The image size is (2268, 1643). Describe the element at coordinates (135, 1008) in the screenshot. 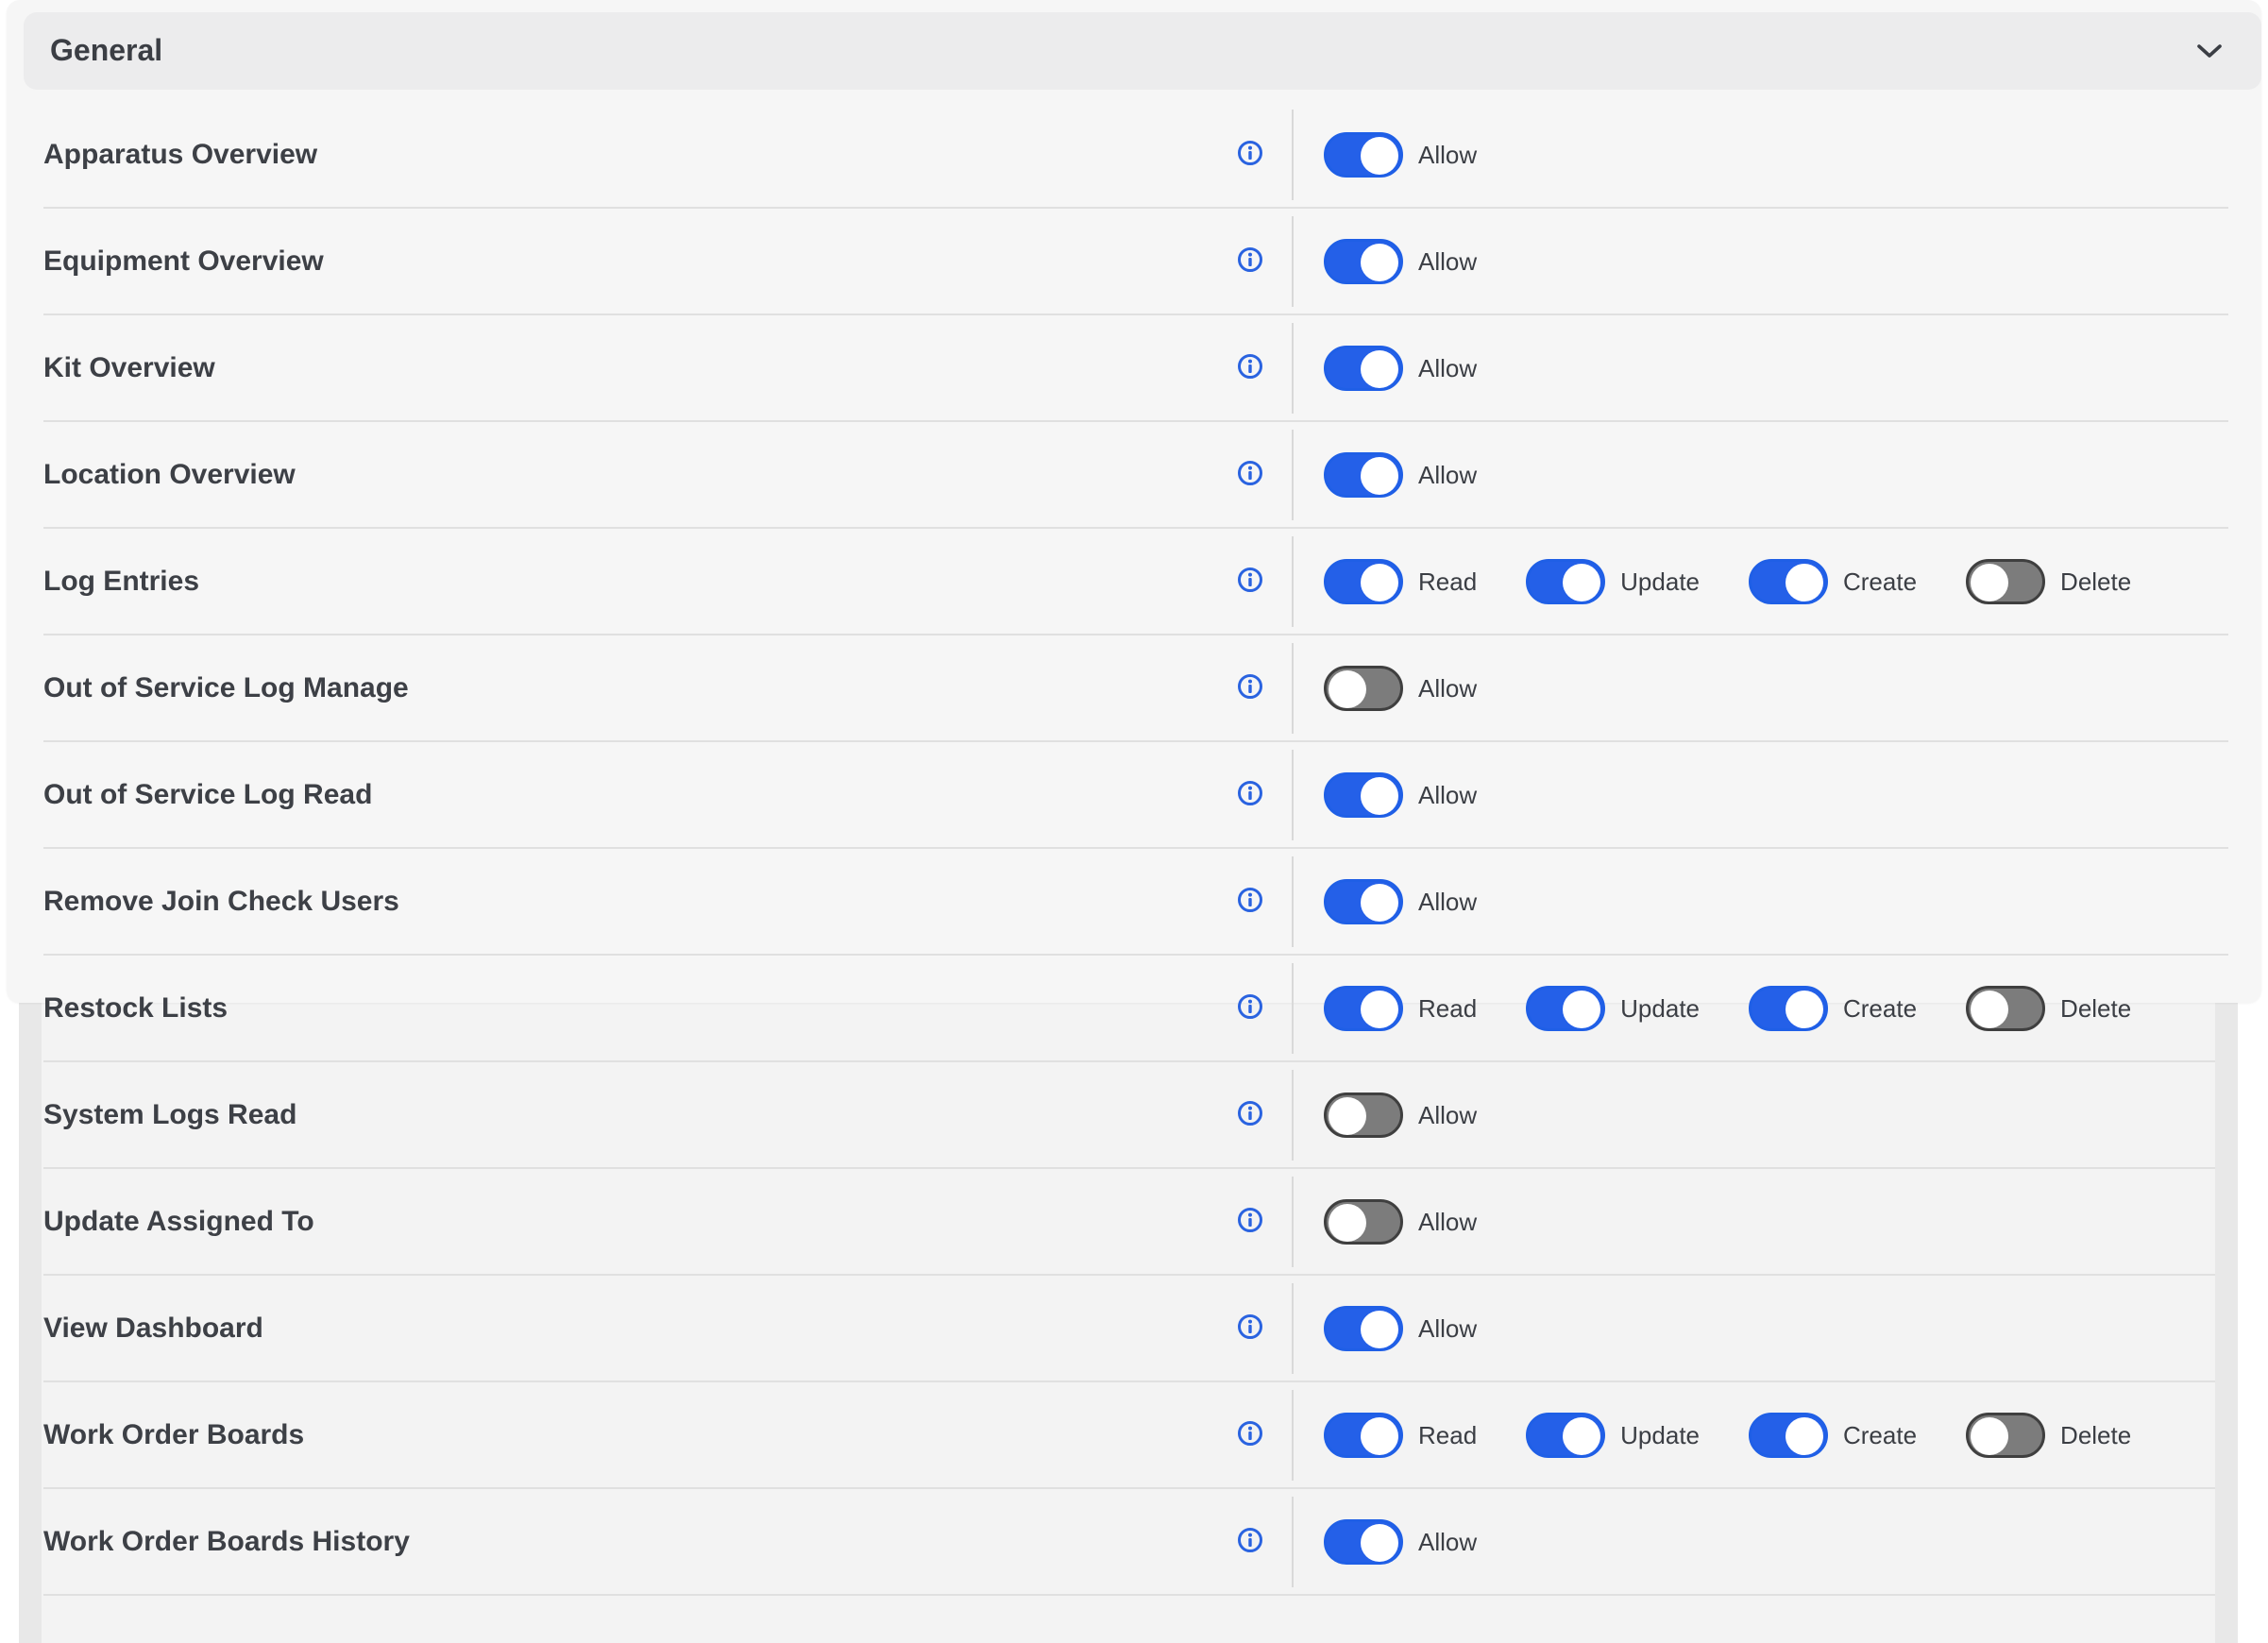

I see `permission-label: Restock Lists` at that location.